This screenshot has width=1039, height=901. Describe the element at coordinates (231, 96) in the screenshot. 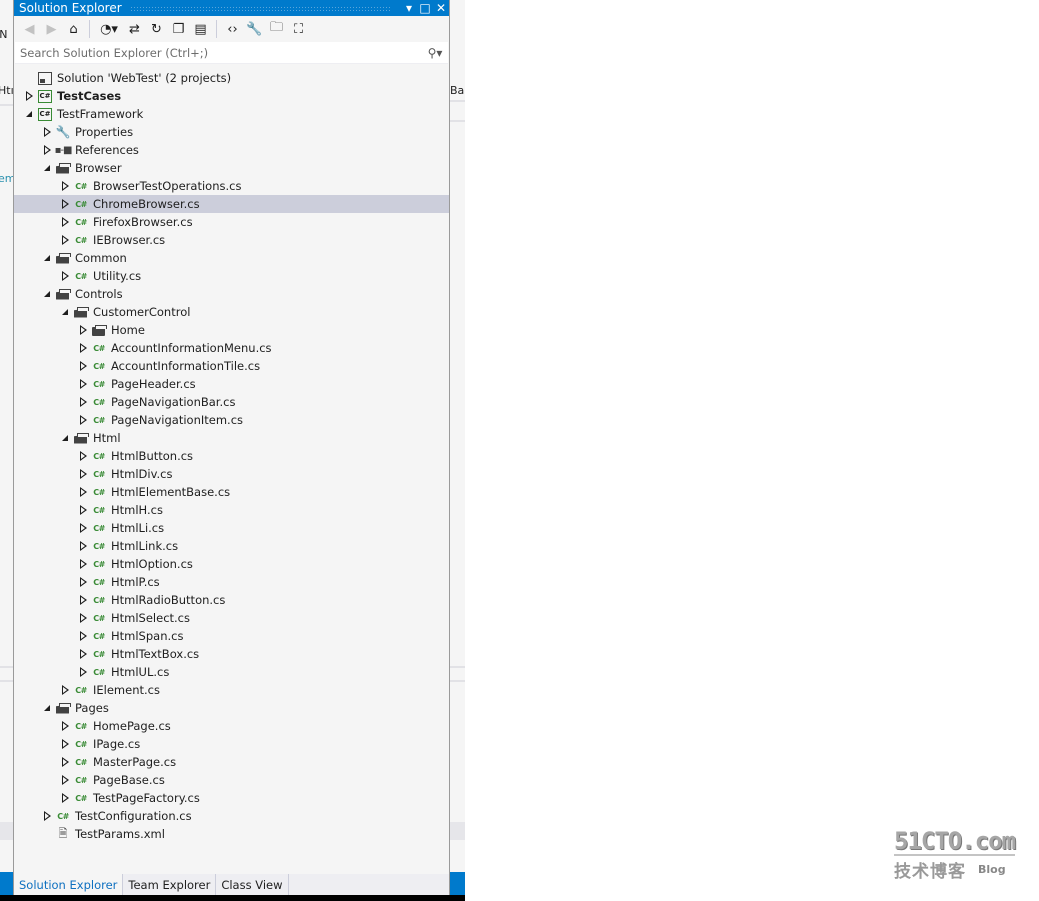

I see `tree-item: C# TestCases` at that location.